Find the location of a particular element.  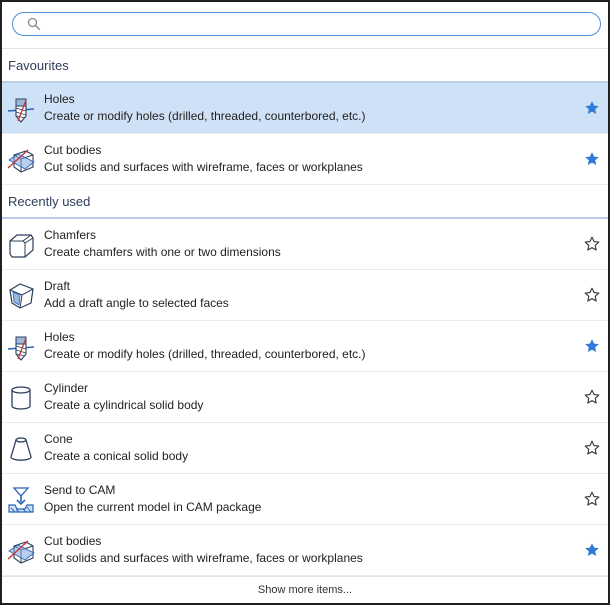

item-description: Open the current model in CAM package is located at coordinates (153, 507).